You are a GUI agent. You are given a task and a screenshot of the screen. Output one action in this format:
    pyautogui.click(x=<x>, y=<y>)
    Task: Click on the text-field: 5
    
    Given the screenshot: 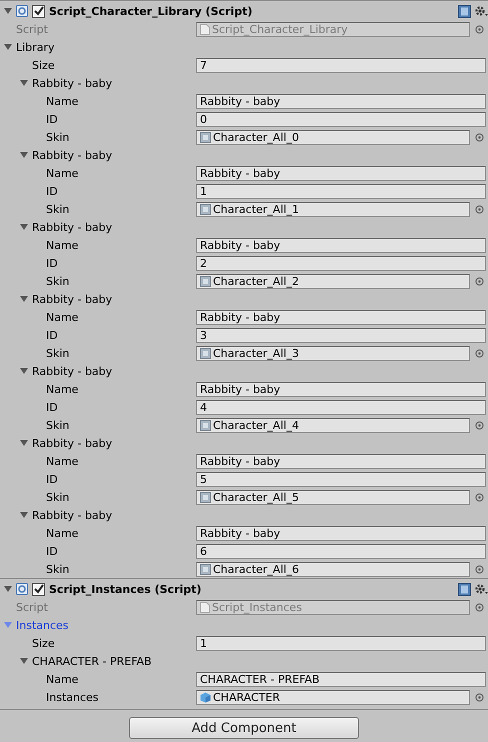 What is the action you would take?
    pyautogui.click(x=341, y=479)
    